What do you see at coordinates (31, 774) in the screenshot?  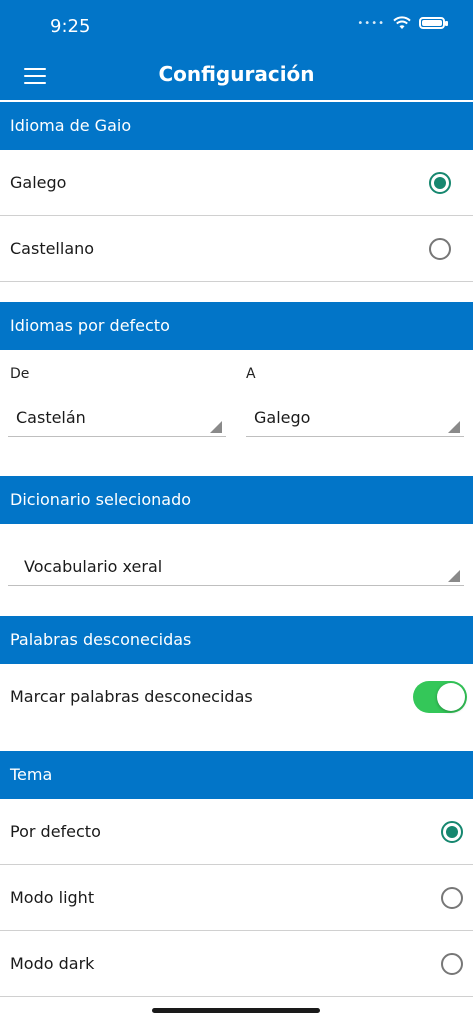 I see `section-title: Tema` at bounding box center [31, 774].